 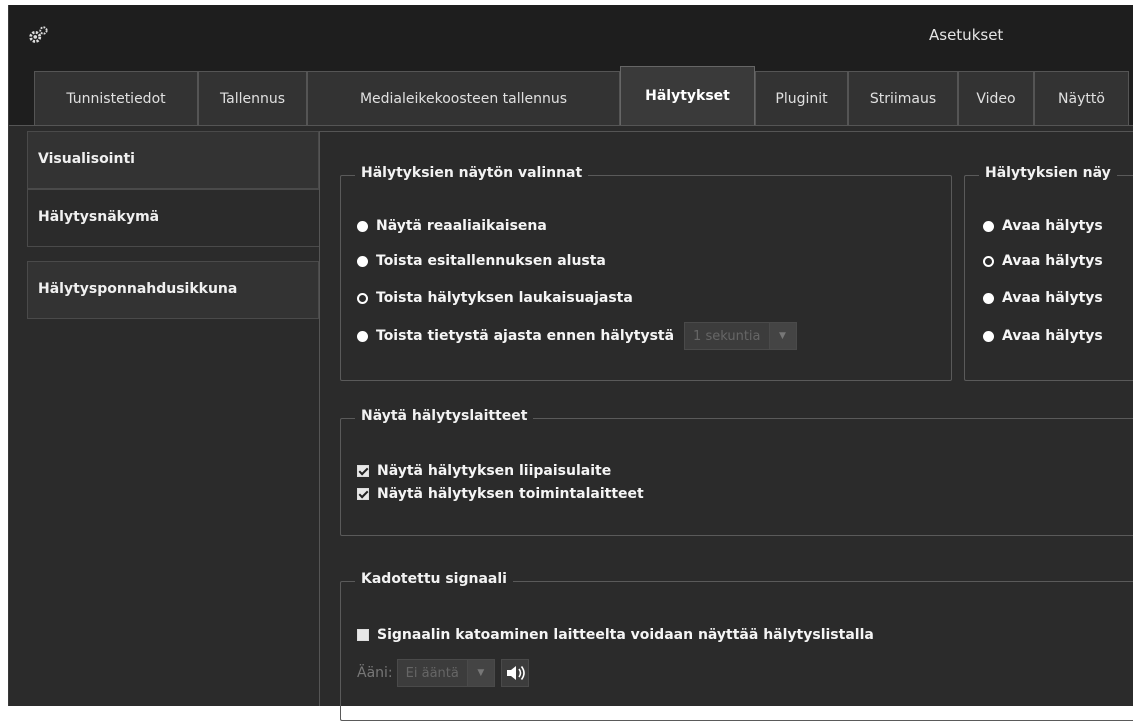 I want to click on select-value: 1 sekuntia, so click(x=727, y=336).